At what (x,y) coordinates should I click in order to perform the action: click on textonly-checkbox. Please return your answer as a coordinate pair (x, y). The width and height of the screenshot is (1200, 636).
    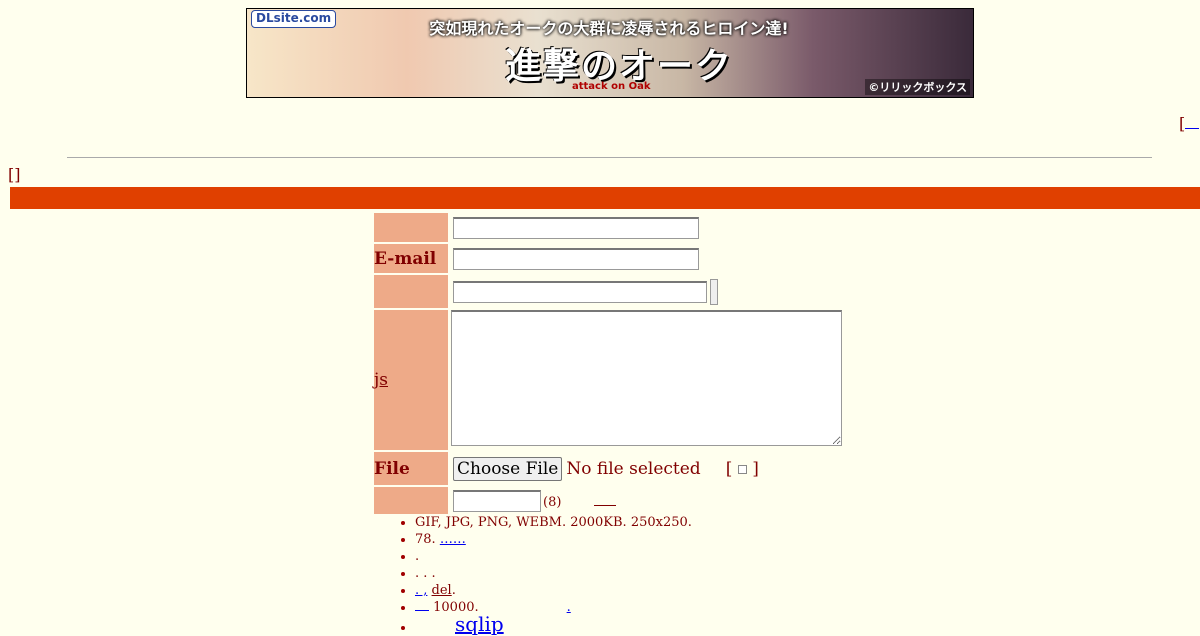
    Looking at the image, I should click on (742, 469).